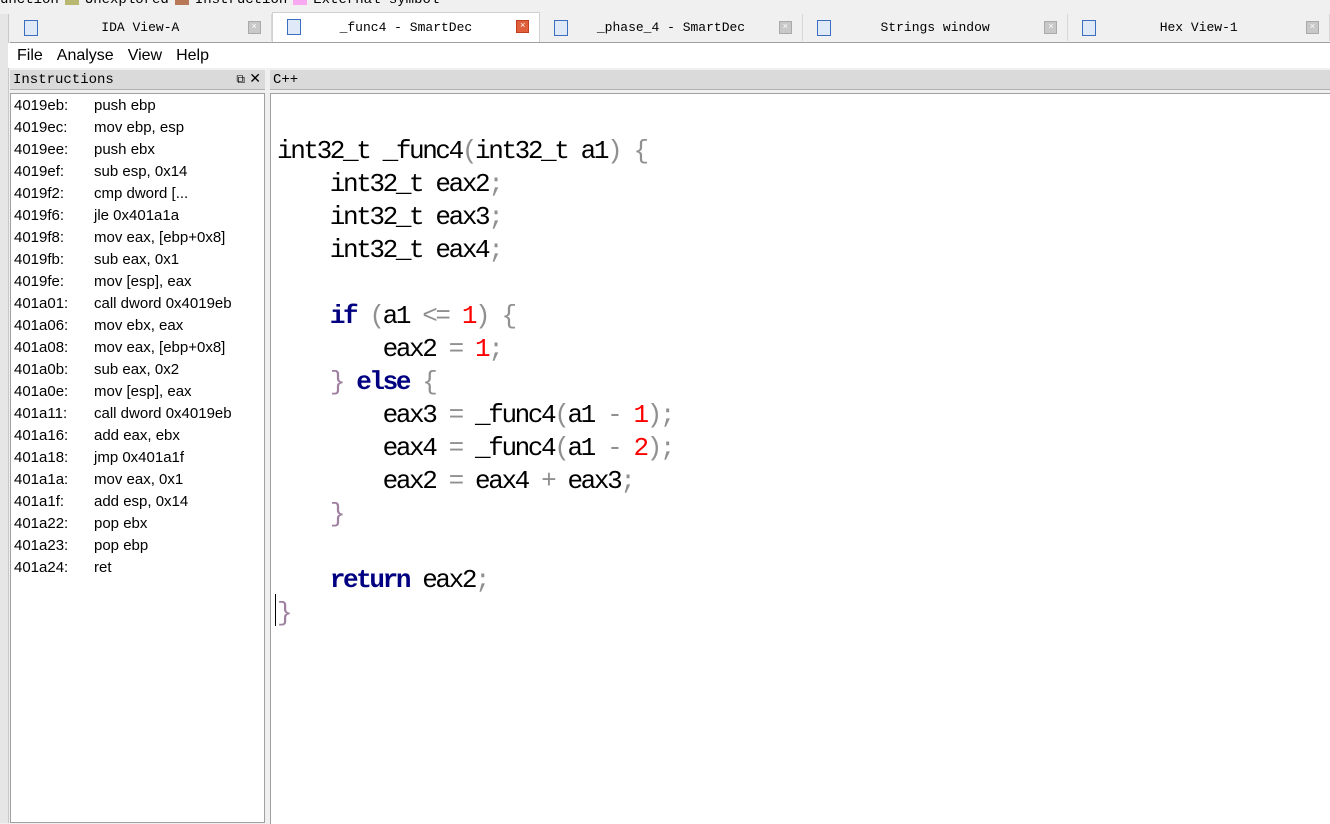  Describe the element at coordinates (286, 80) in the screenshot. I see `code-panel-title: C++` at that location.